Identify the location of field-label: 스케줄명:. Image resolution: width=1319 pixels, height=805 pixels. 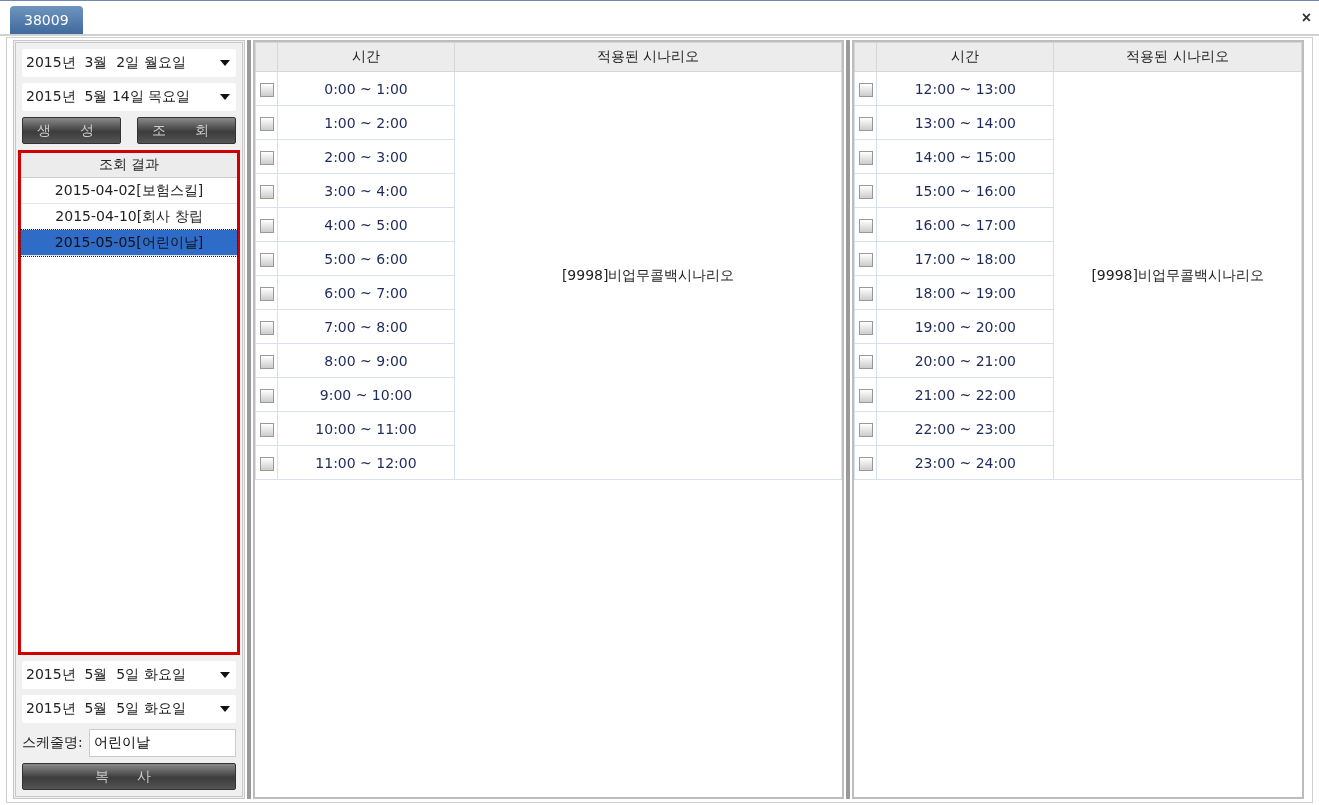
(52, 743).